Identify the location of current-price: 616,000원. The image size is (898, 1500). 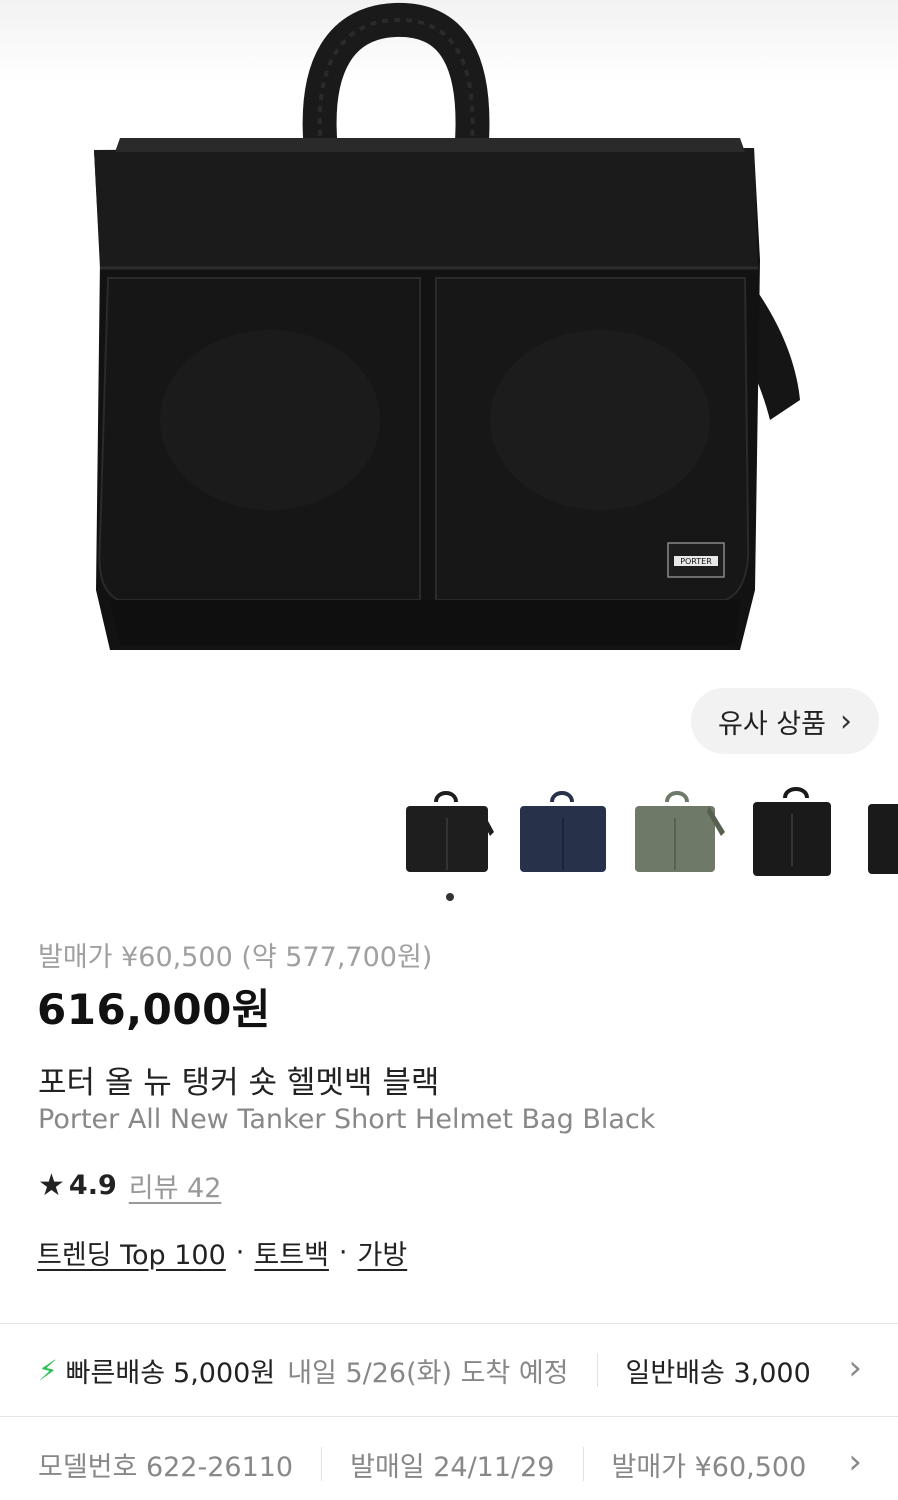
(154, 1009).